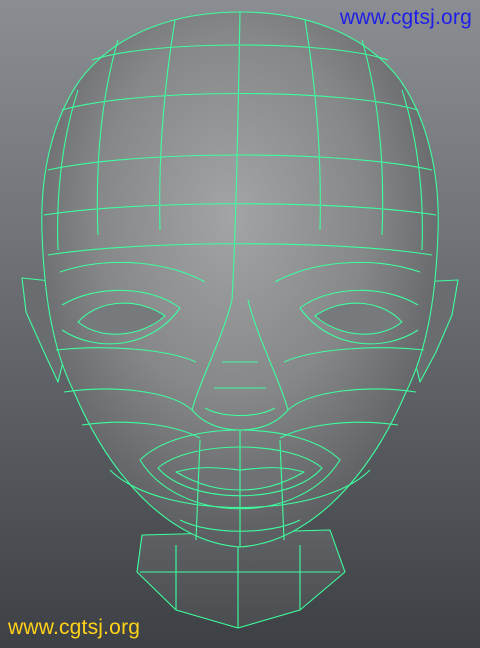 The image size is (480, 648). Describe the element at coordinates (74, 627) in the screenshot. I see `watermark-bottom-left: www.cgtsj.org` at that location.